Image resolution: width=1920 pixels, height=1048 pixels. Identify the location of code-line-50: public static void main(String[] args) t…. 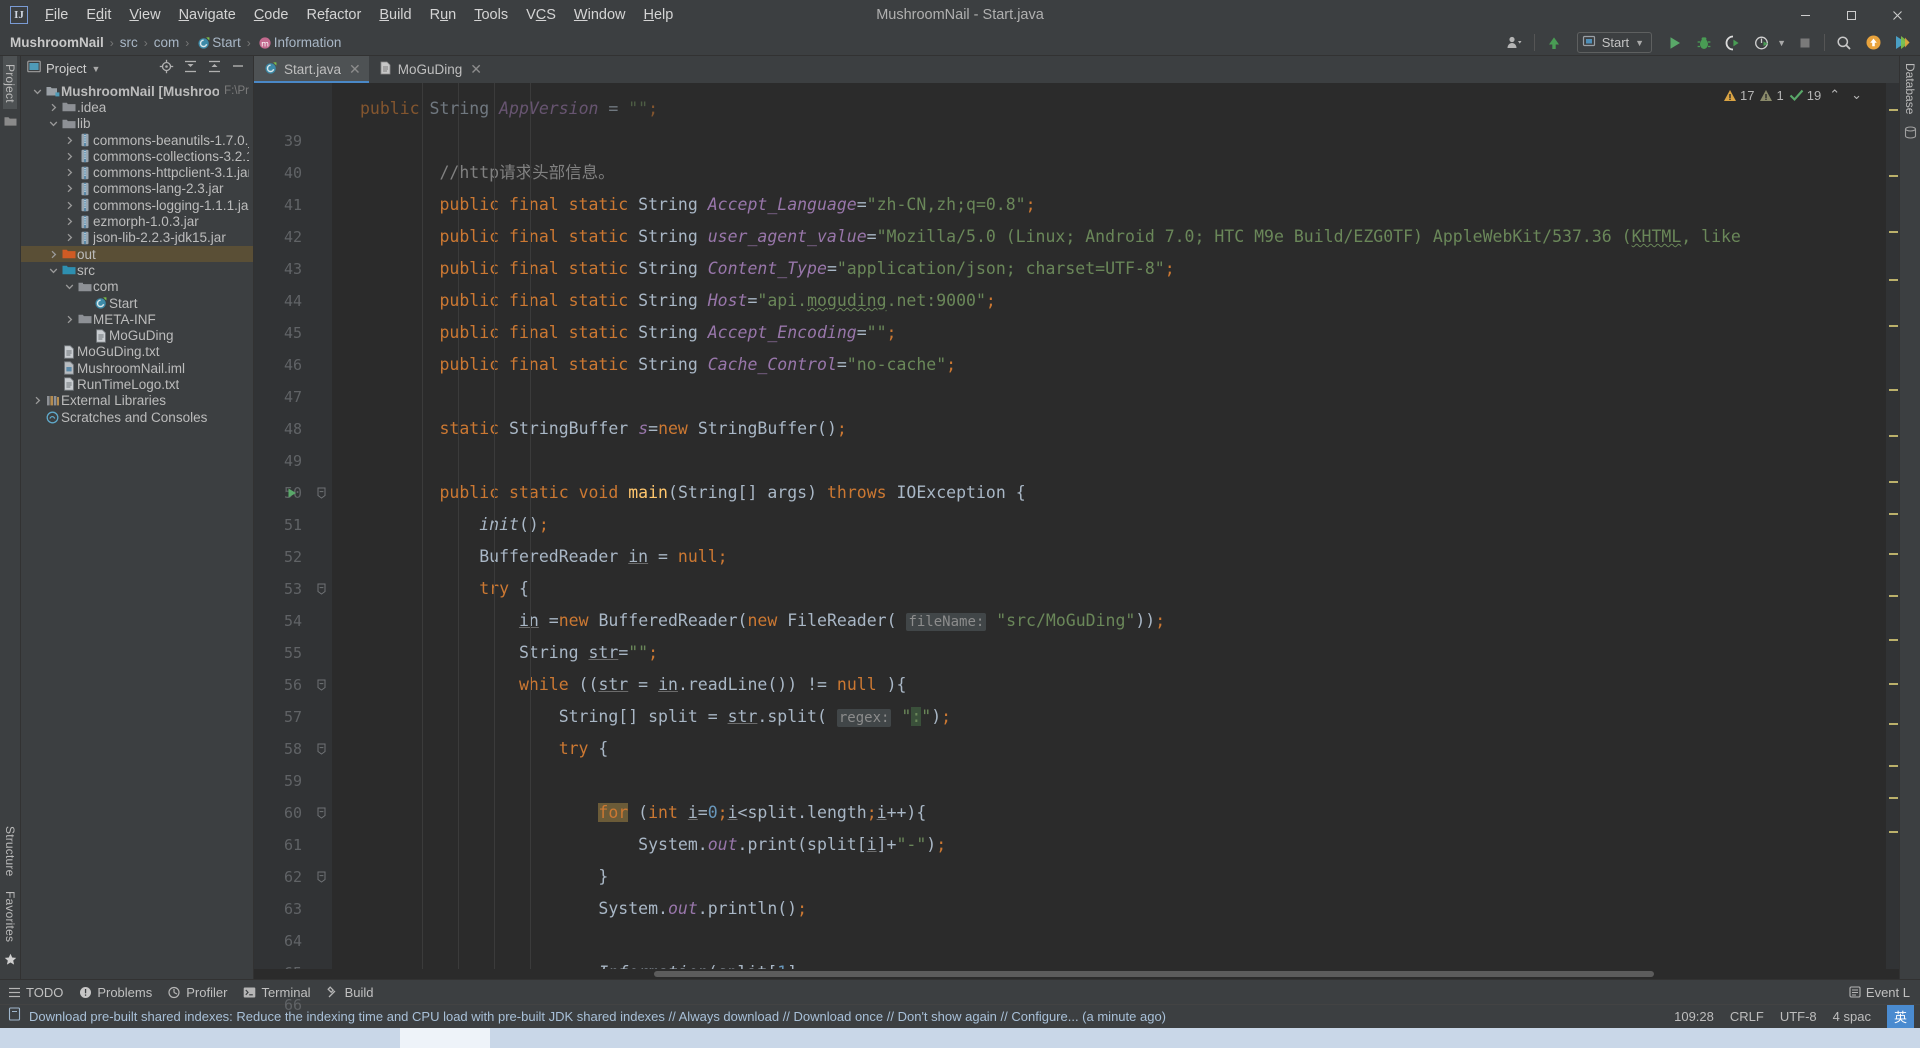
(1109, 493).